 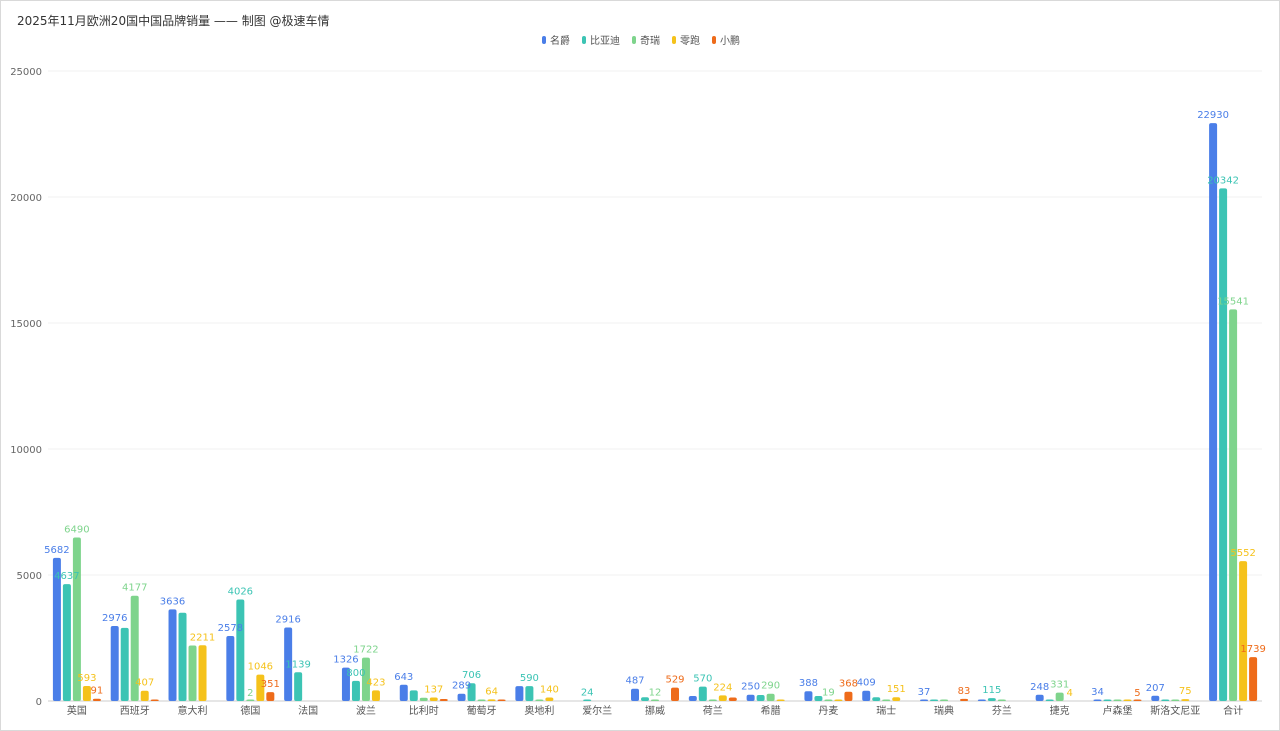 I want to click on data-label: 487, so click(x=634, y=681).